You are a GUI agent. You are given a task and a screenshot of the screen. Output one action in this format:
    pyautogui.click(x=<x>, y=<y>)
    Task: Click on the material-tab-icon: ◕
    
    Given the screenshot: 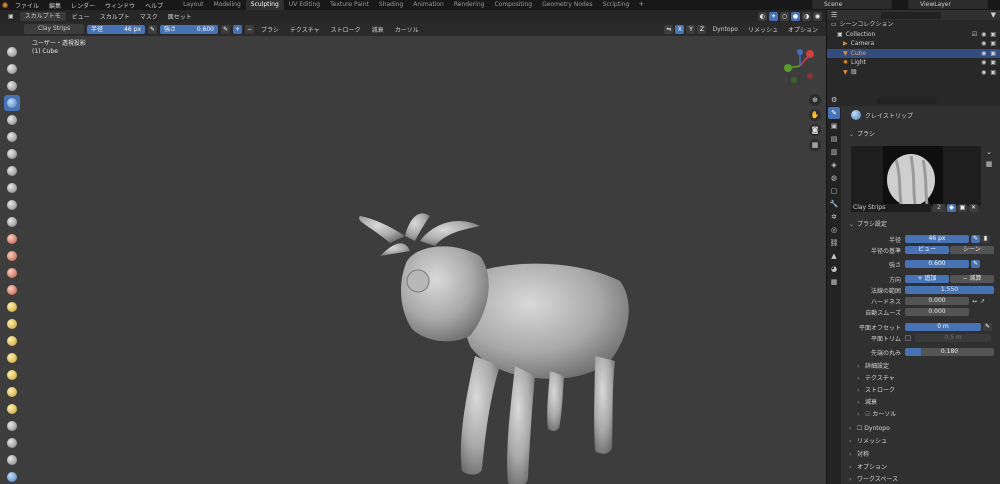 What is the action you would take?
    pyautogui.click(x=834, y=269)
    